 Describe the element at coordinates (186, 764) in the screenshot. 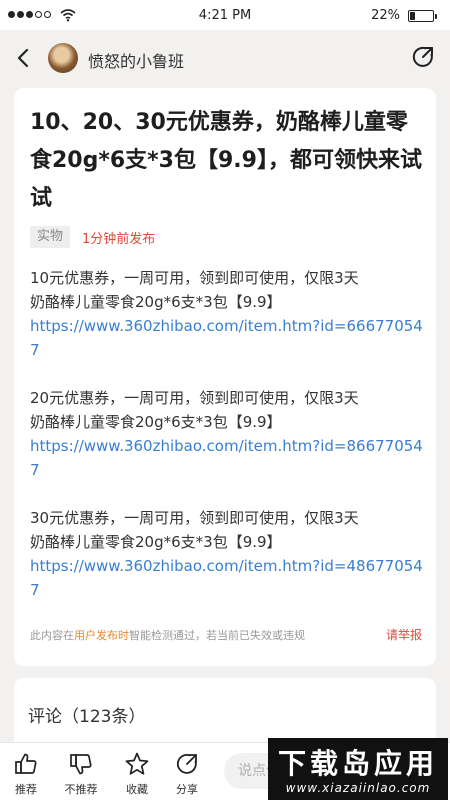

I see `share-icon` at that location.